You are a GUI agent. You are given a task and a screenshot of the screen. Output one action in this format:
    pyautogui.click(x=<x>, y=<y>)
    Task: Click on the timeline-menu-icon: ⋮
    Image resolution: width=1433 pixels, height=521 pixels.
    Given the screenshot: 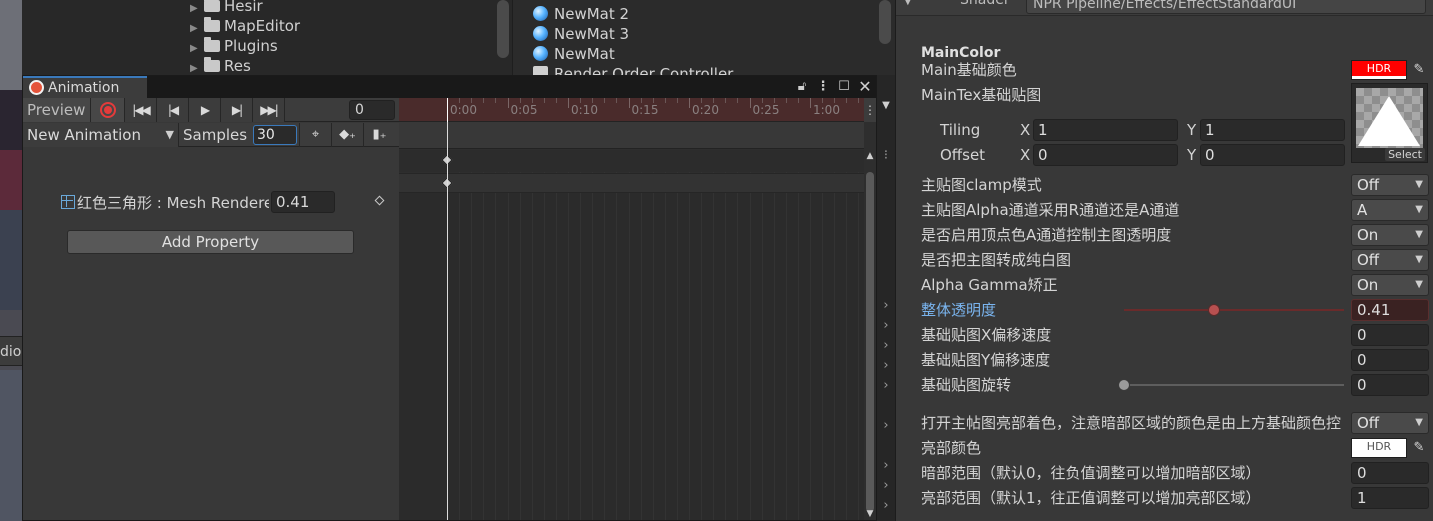 What is the action you would take?
    pyautogui.click(x=870, y=110)
    